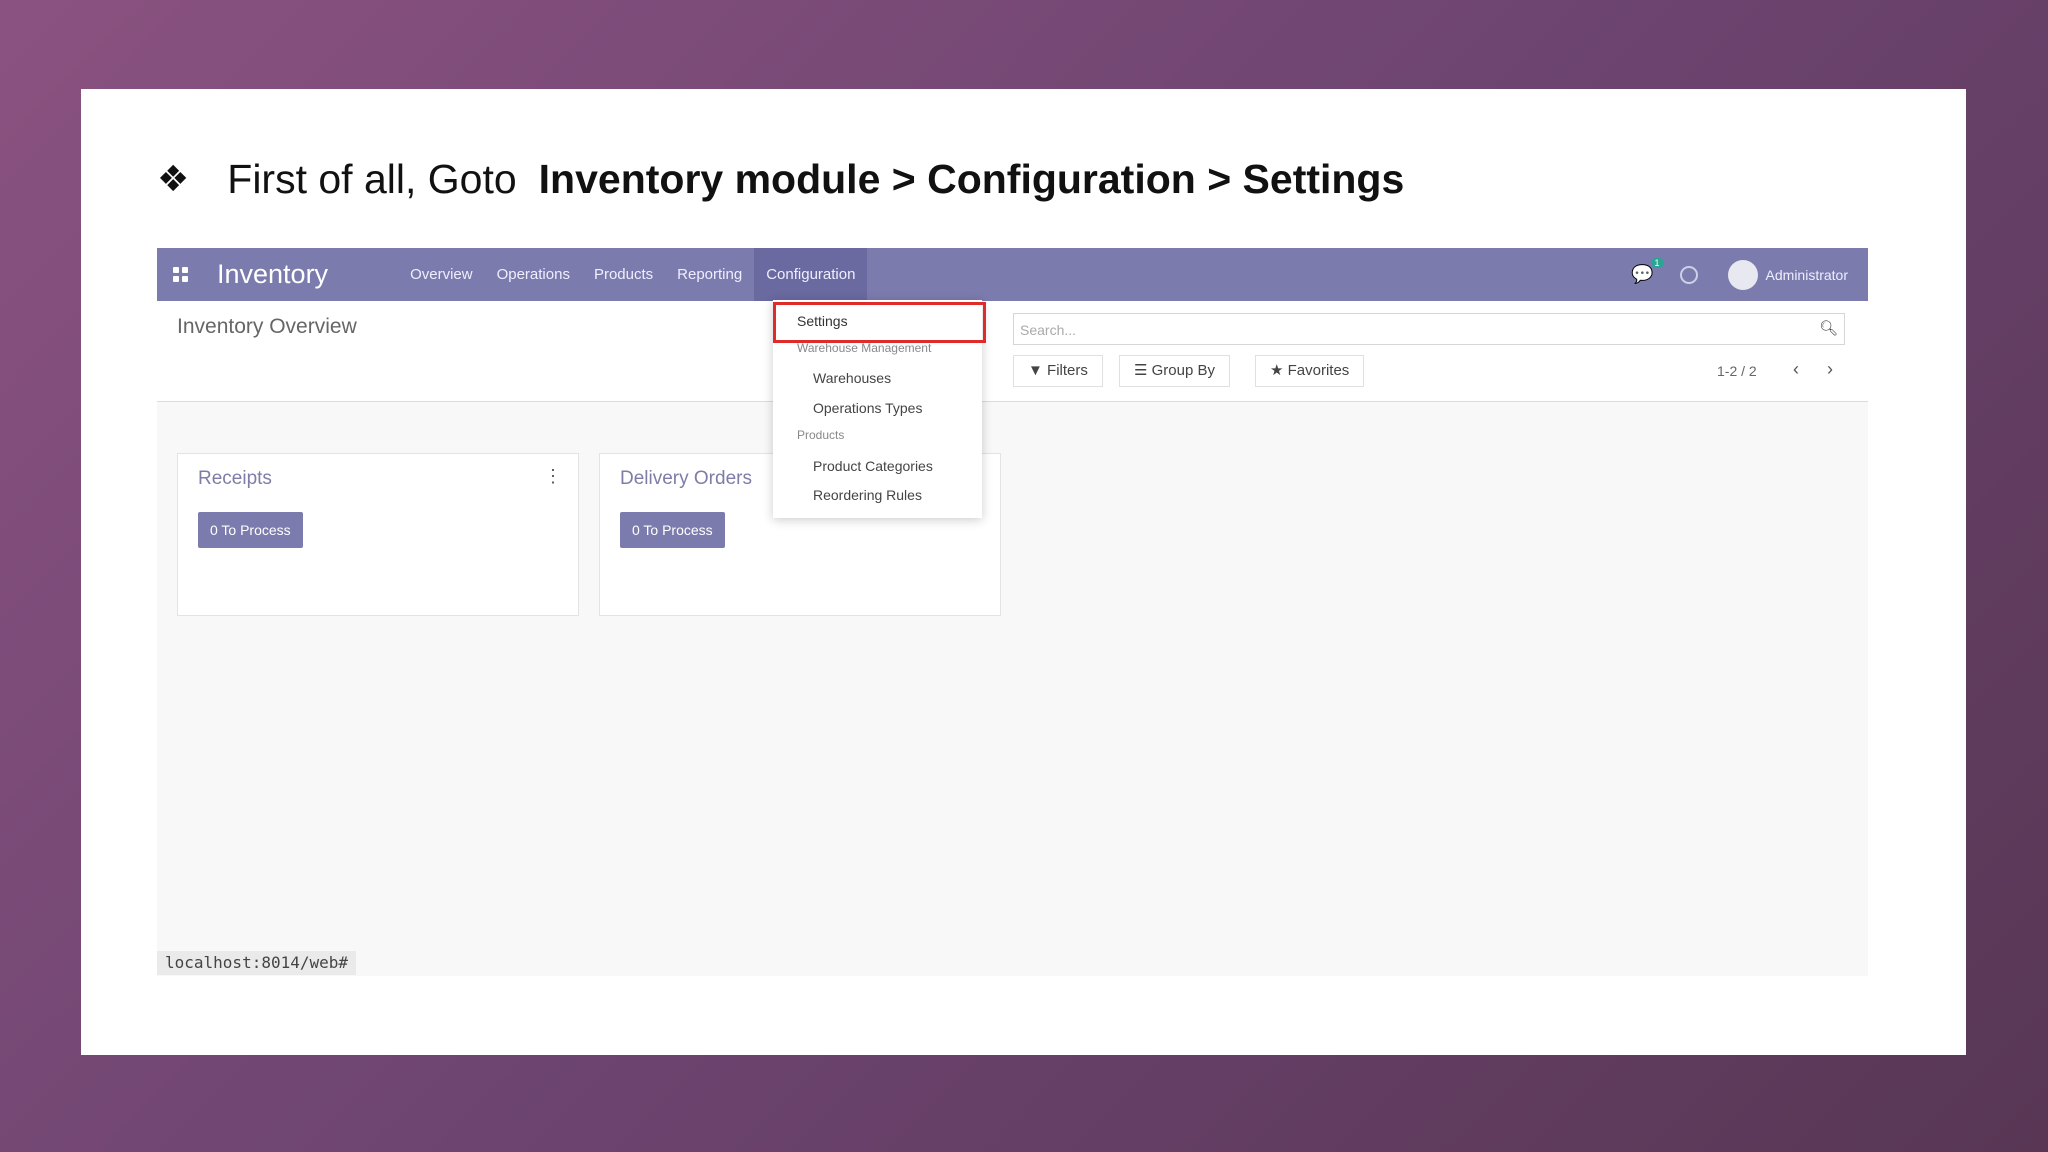 This screenshot has width=2048, height=1152. I want to click on instruction-text: First of all, Goto, so click(372, 178).